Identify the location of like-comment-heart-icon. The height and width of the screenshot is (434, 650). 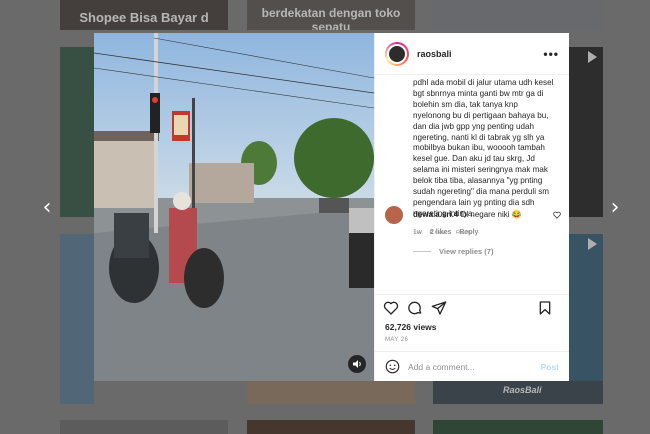
(557, 215).